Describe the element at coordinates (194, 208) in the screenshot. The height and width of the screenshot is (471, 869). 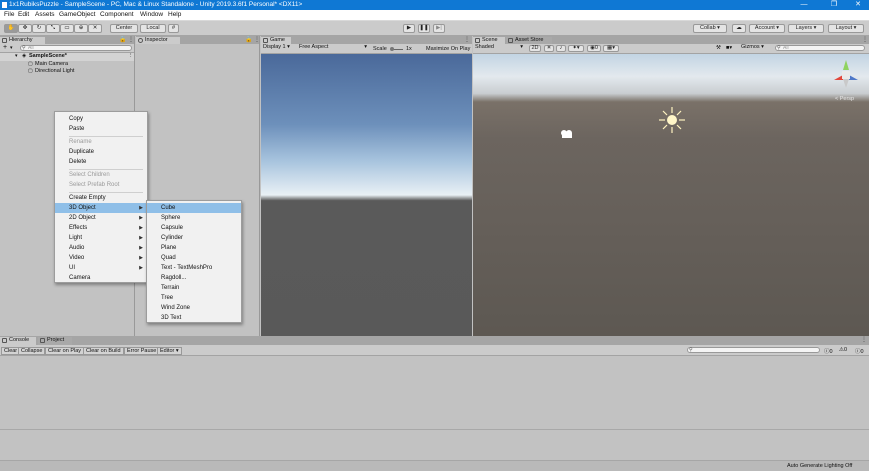
I see `submenu-item-cube: Cube` at that location.